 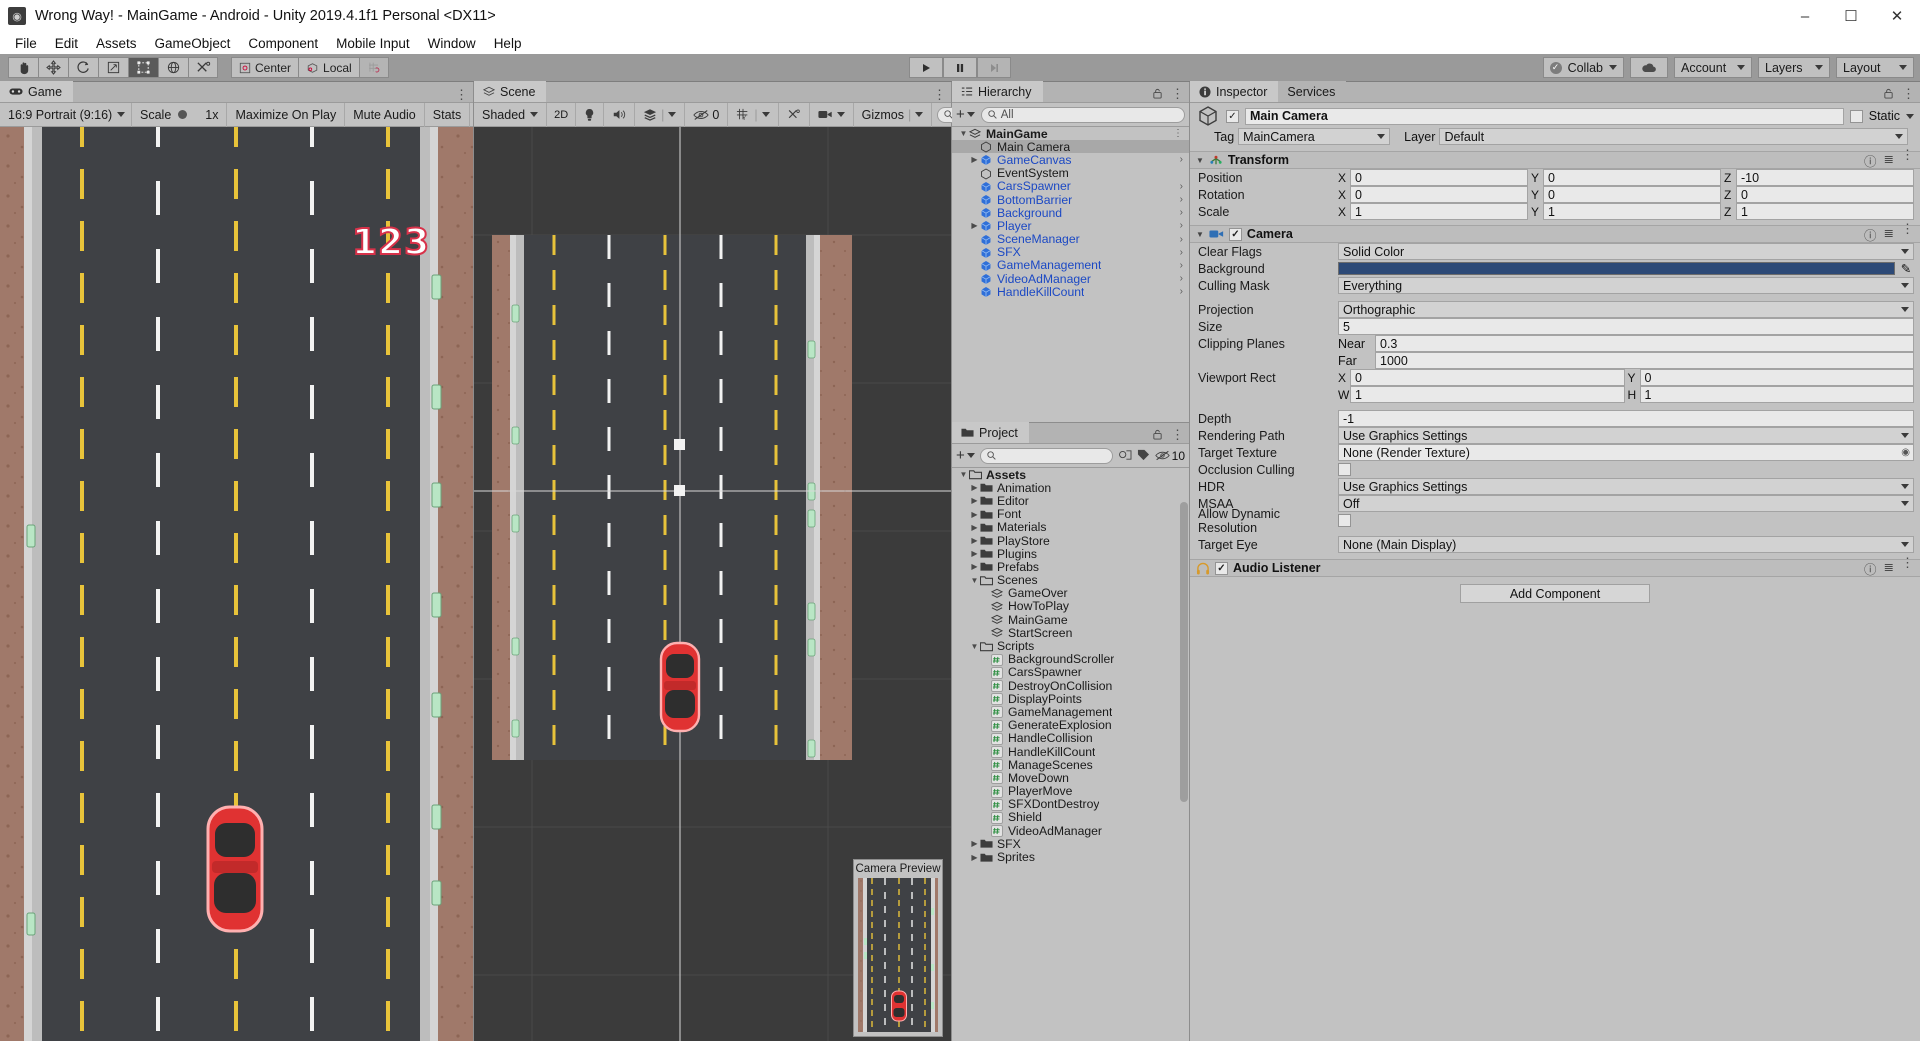 I want to click on depth-field: -1, so click(x=1626, y=418).